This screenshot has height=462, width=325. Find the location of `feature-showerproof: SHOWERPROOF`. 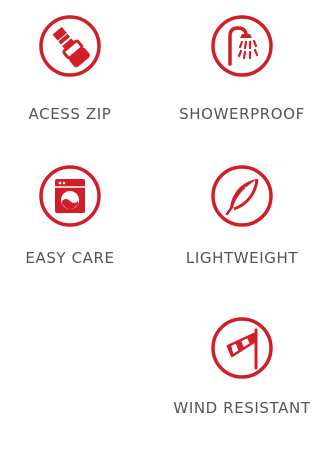

feature-showerproof: SHOWERPROOF is located at coordinates (242, 69).